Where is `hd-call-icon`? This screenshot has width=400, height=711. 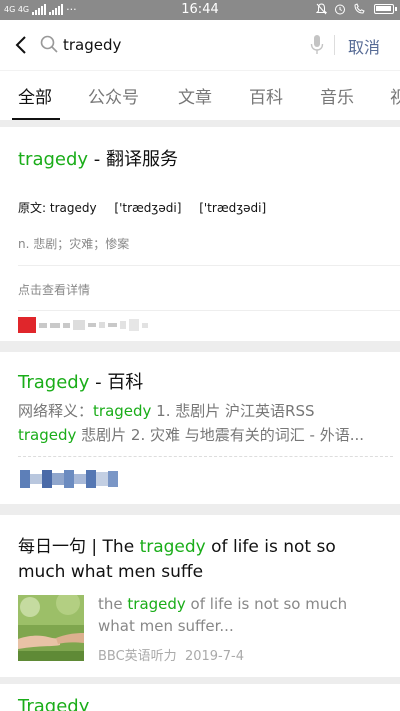
hd-call-icon is located at coordinates (359, 8).